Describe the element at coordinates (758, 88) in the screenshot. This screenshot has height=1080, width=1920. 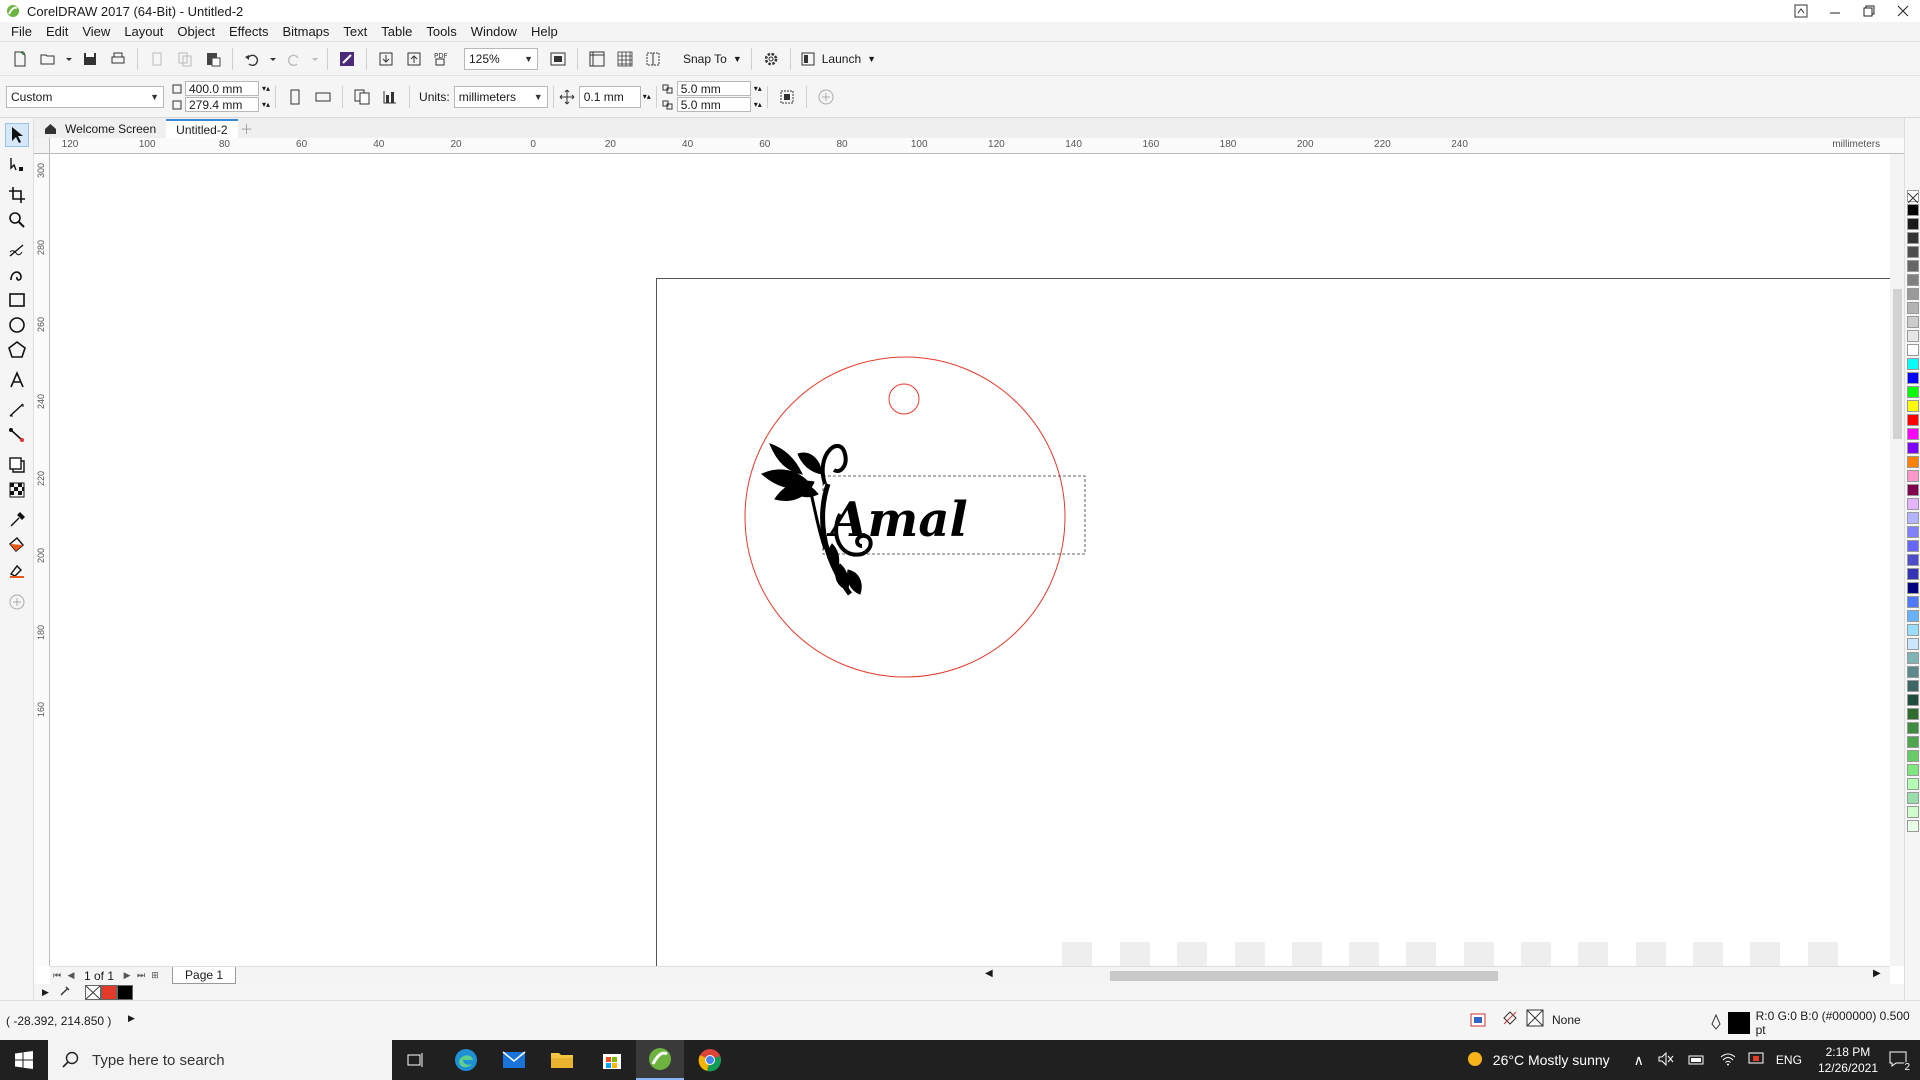
I see `dup-x-stepper-icon: ▾▴` at that location.